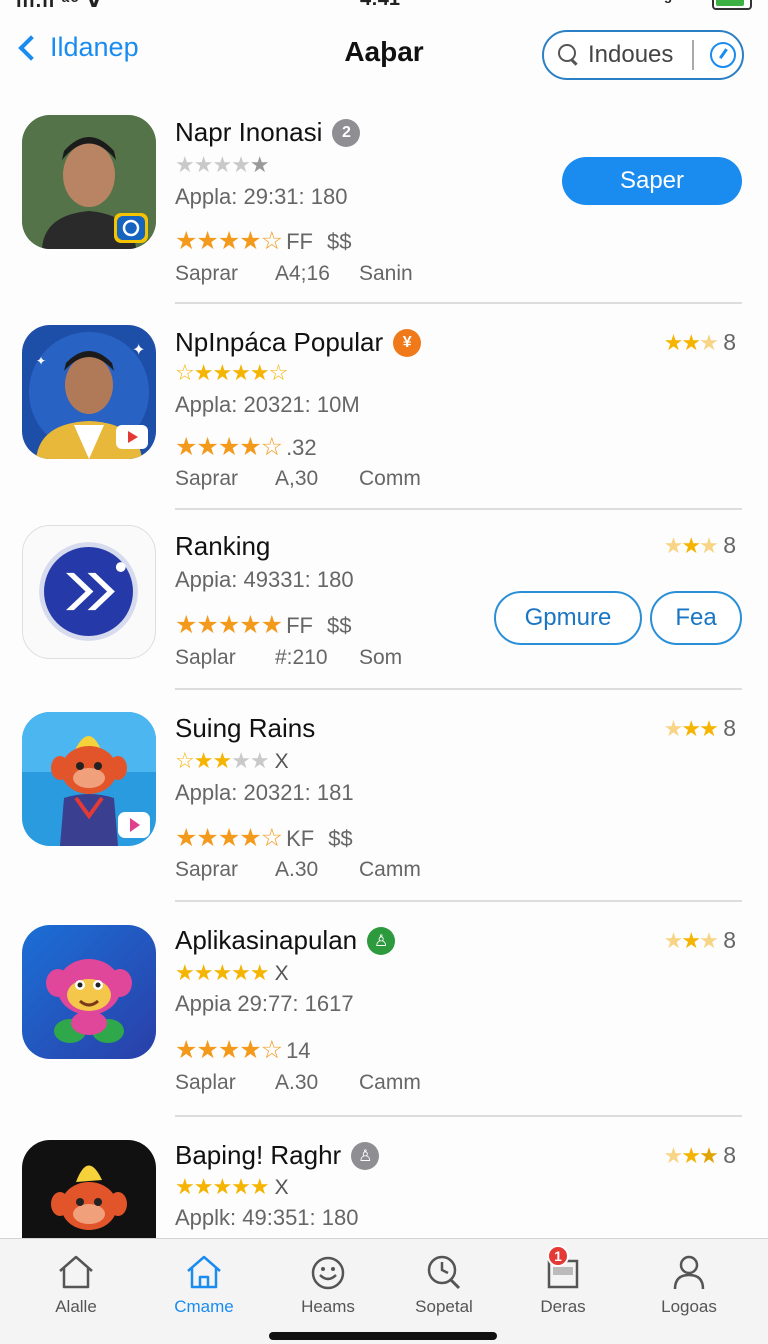 This screenshot has width=768, height=1344. Describe the element at coordinates (261, 196) in the screenshot. I see `app-meta: Appla: 29:31: 180` at that location.